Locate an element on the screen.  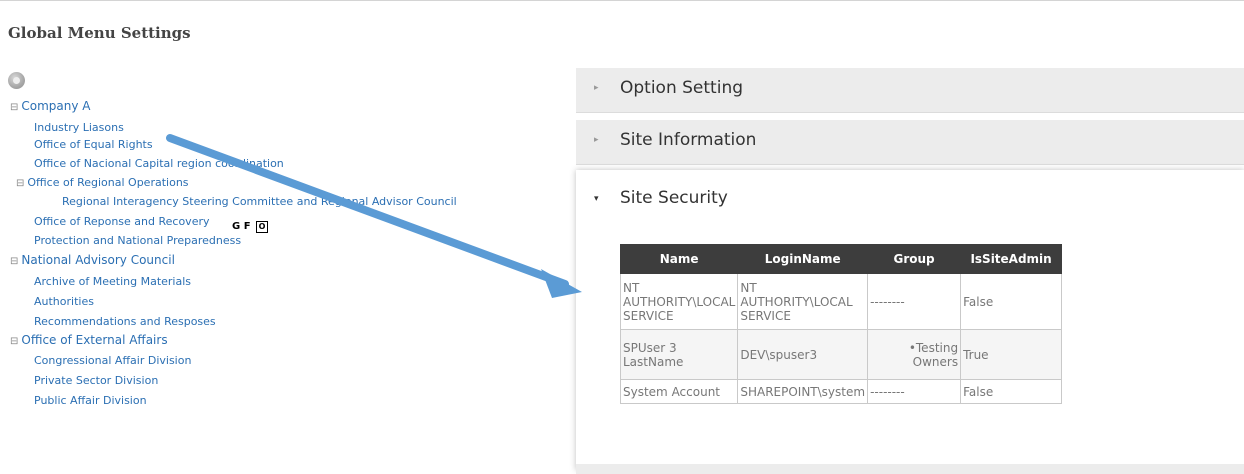
tree-node-recommendations: Recommendations and Resposes is located at coordinates (125, 321).